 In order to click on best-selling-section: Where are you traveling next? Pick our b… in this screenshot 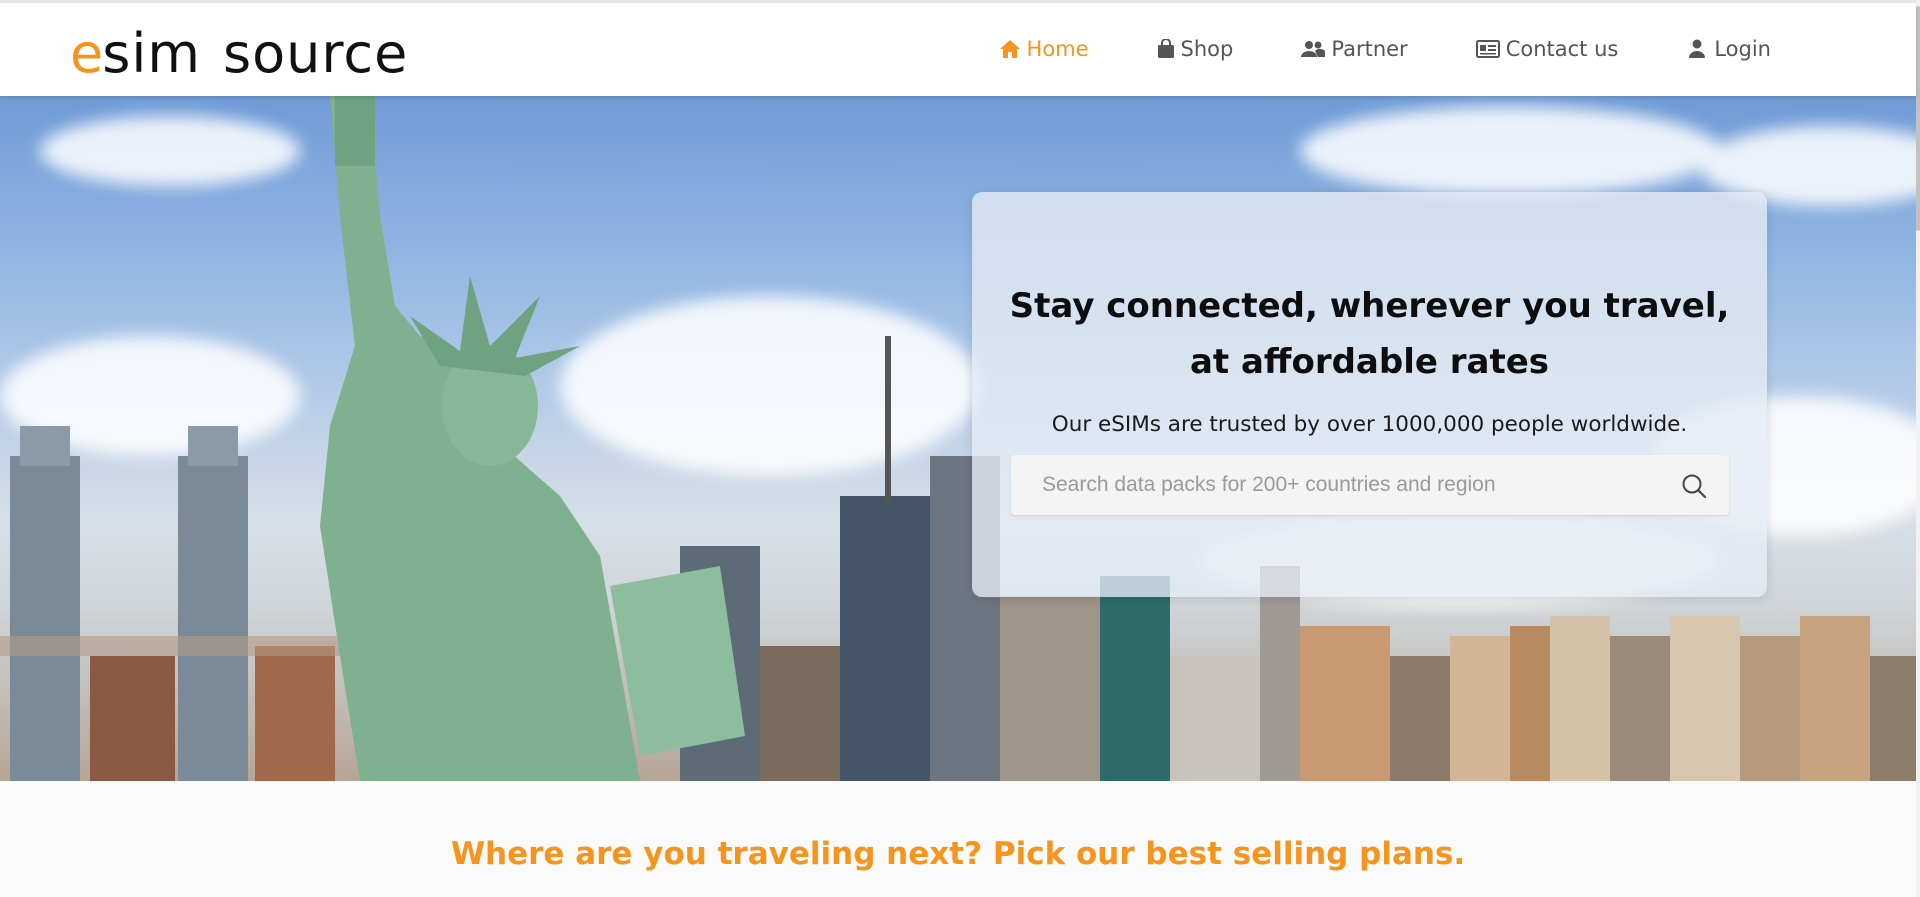, I will do `click(958, 839)`.